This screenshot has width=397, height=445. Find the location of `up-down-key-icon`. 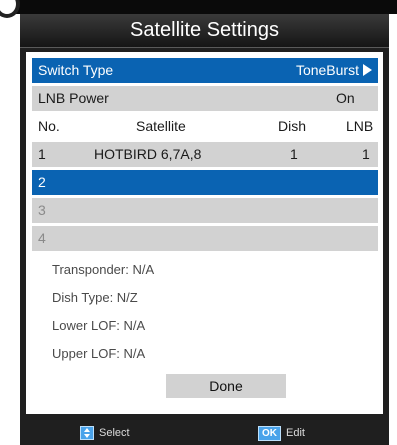

up-down-key-icon is located at coordinates (87, 433).